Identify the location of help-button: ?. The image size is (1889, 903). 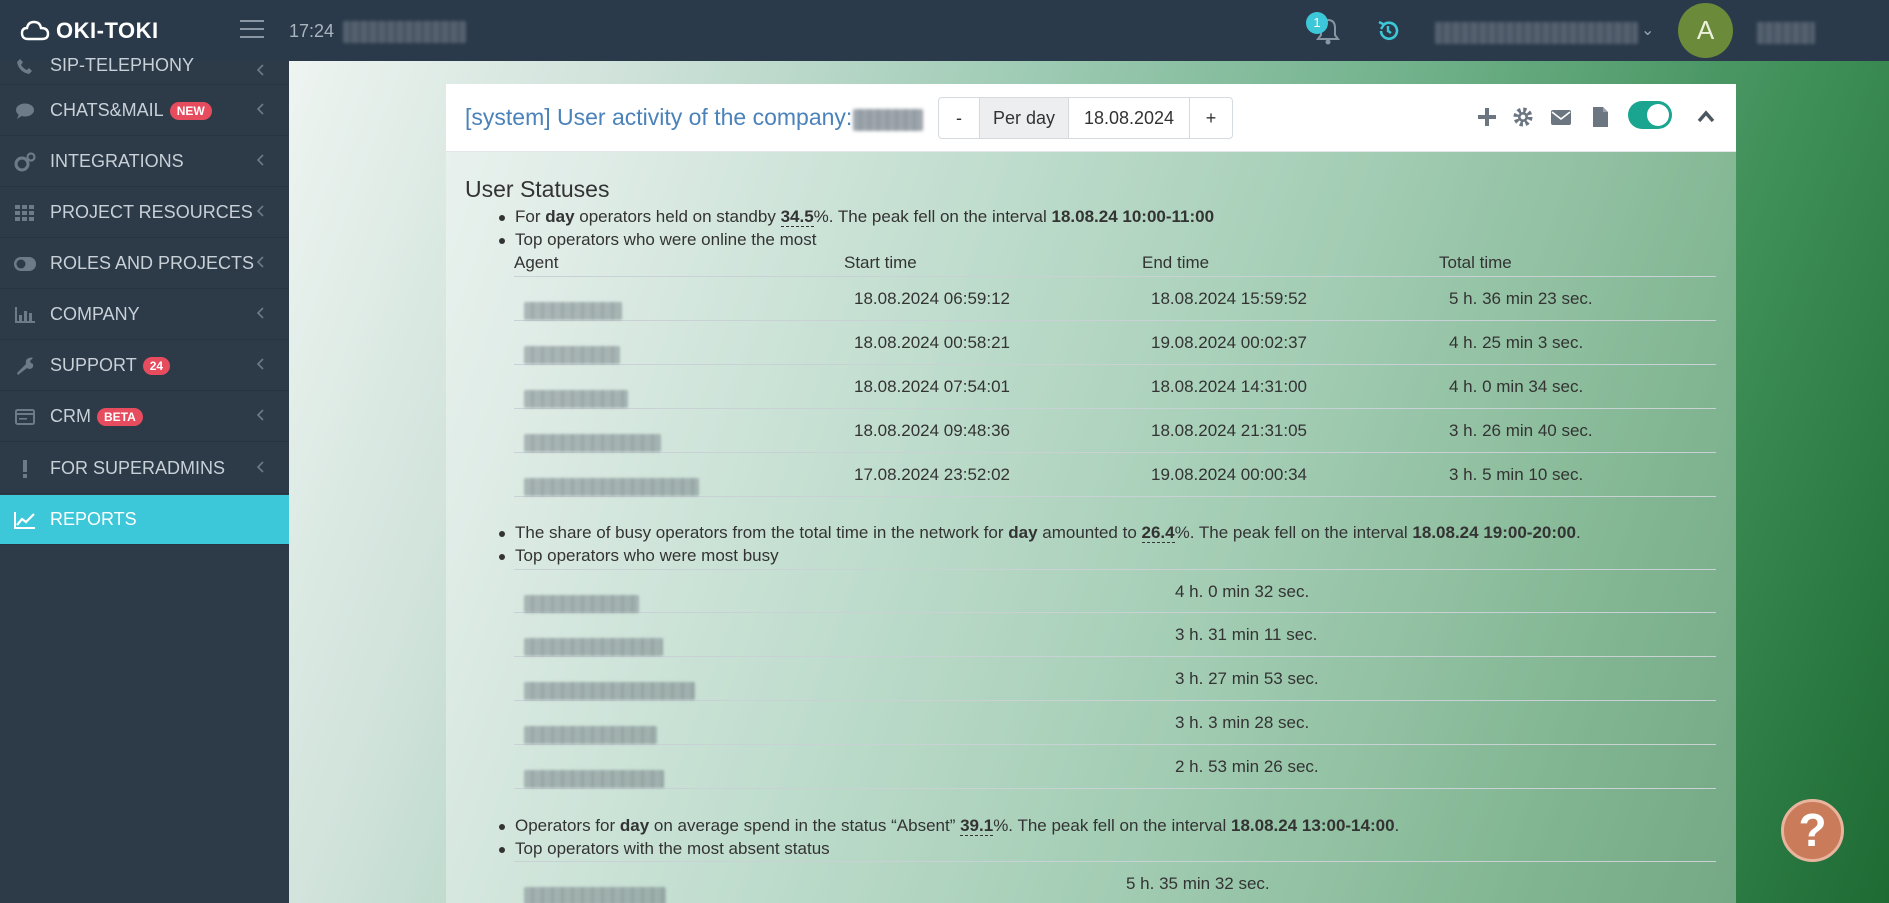
(1812, 830).